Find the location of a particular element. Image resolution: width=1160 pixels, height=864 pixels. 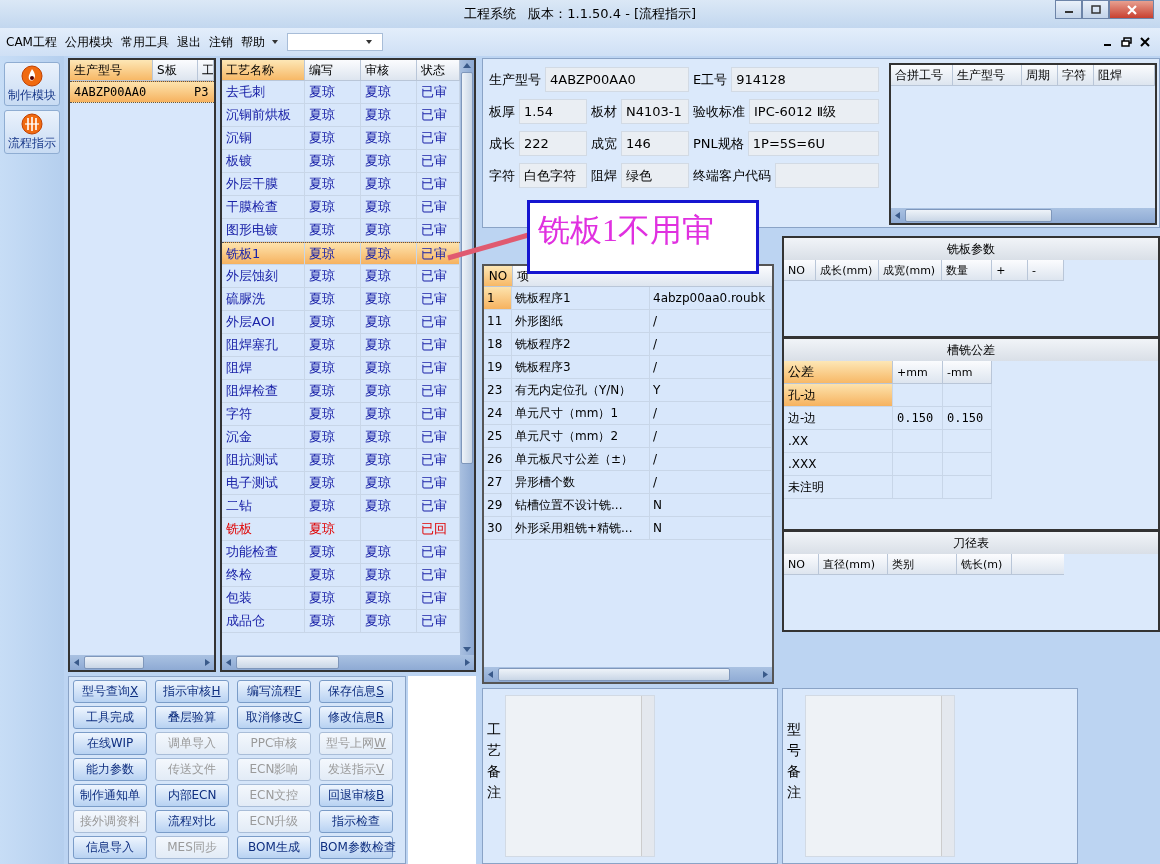

column-header: 阻焊 is located at coordinates (1124, 75).